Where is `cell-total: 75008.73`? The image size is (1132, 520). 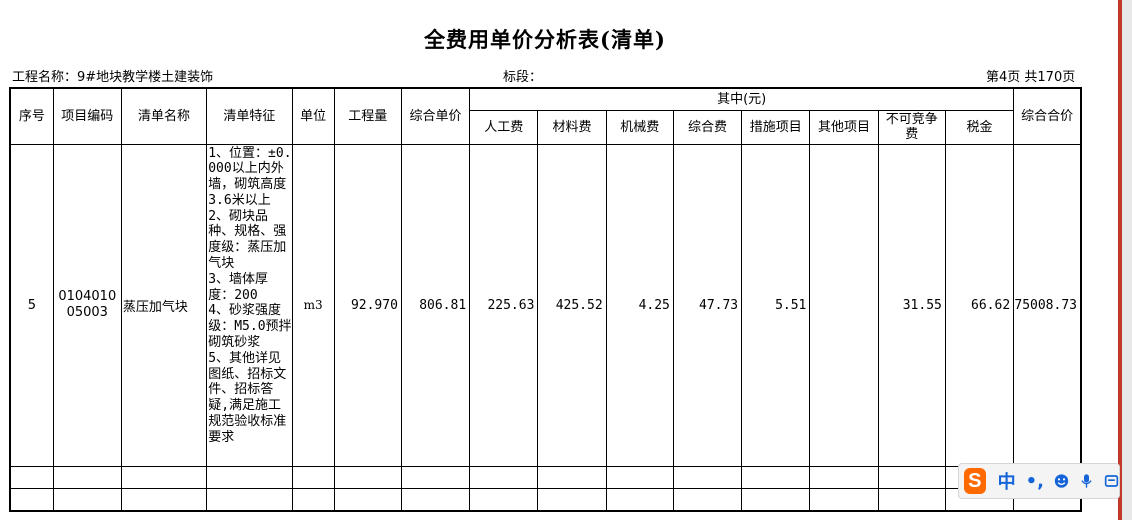 cell-total: 75008.73 is located at coordinates (1047, 305).